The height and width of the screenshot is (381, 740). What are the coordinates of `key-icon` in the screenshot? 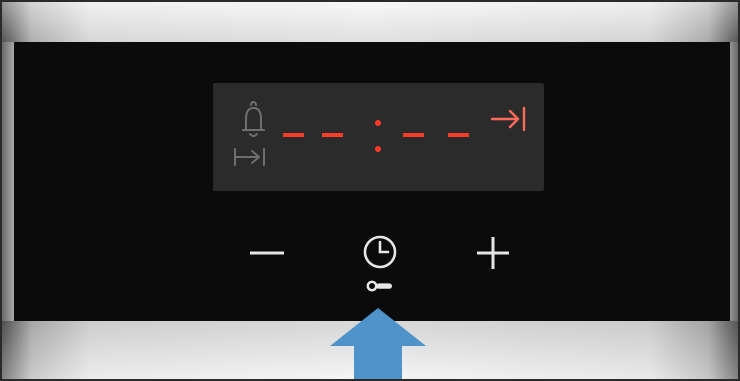 It's located at (379, 286).